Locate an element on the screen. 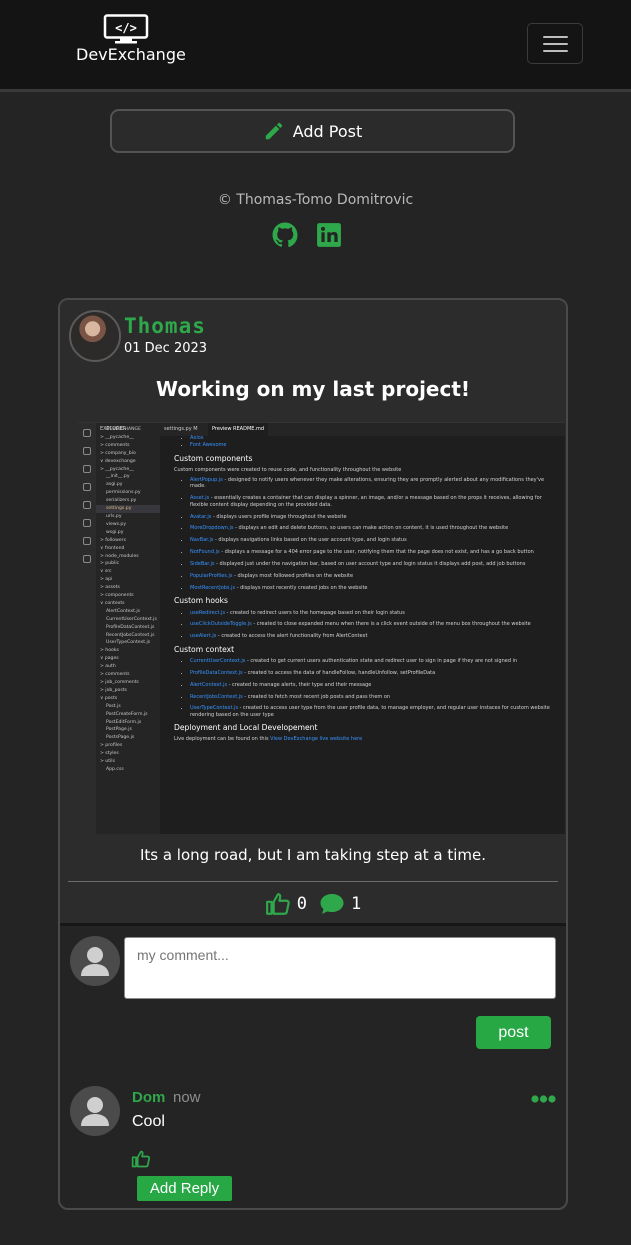 The width and height of the screenshot is (631, 1245). explorer-item: UserTypeContext.js is located at coordinates (128, 643).